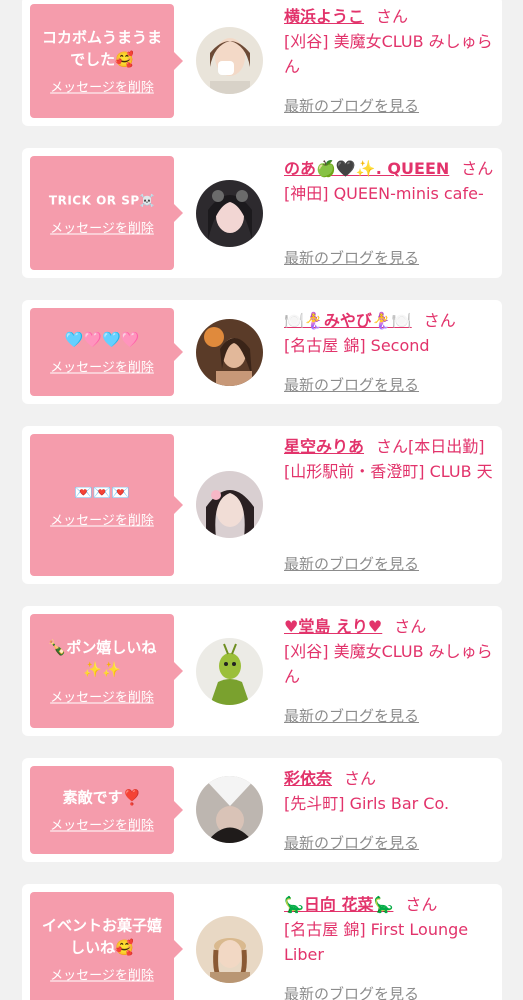 This screenshot has width=523, height=1000. What do you see at coordinates (446, 446) in the screenshot?
I see `status-note: [本日出勤]` at bounding box center [446, 446].